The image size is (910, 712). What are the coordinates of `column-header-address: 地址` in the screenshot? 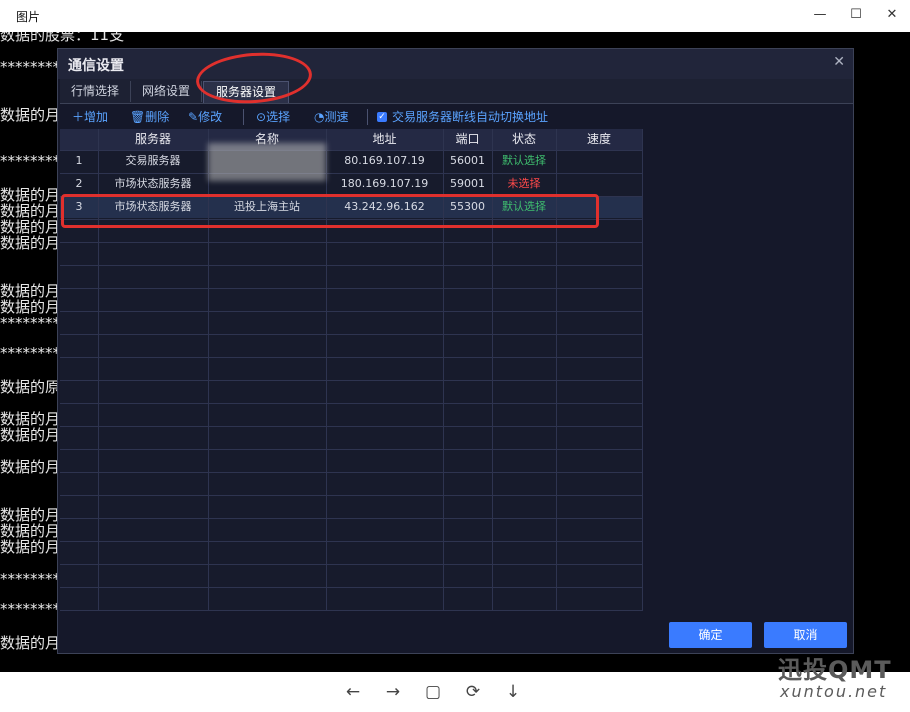 It's located at (384, 139).